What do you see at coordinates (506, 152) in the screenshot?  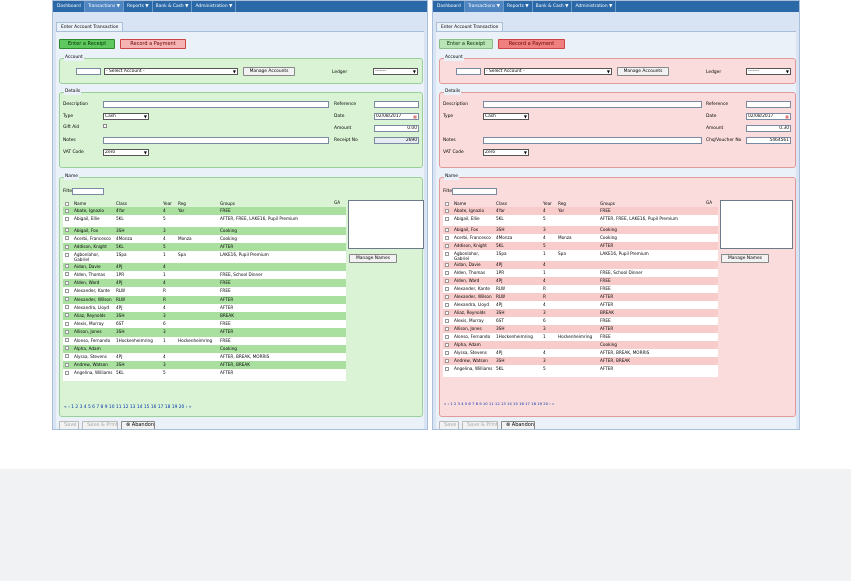 I see `vat-code-select: Zero ▼` at bounding box center [506, 152].